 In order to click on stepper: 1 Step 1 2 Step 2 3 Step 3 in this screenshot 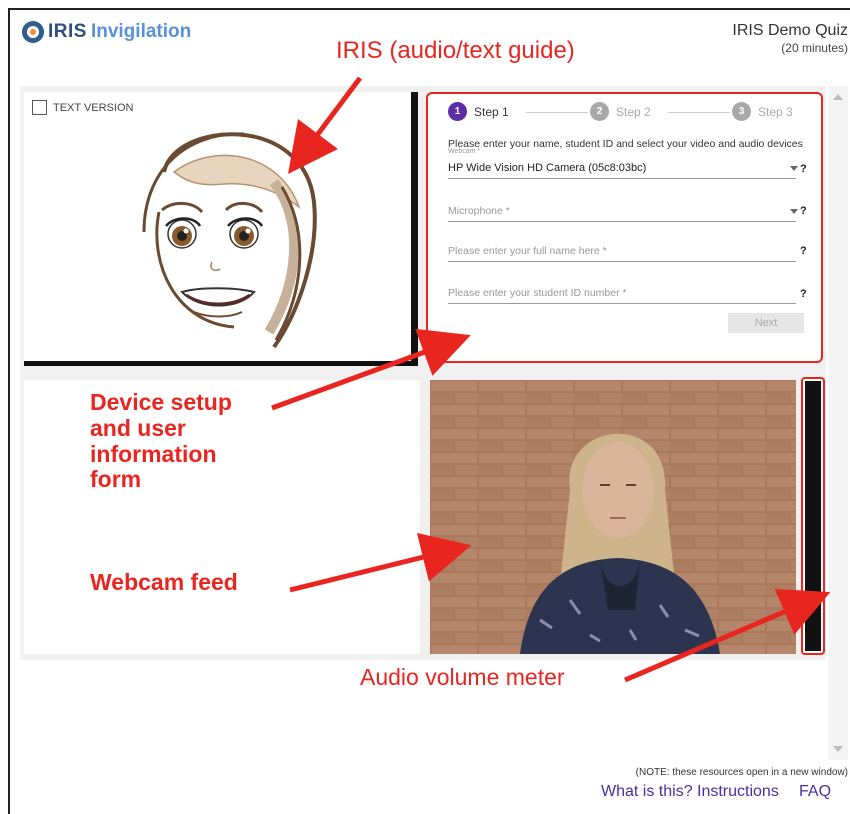, I will do `click(623, 113)`.